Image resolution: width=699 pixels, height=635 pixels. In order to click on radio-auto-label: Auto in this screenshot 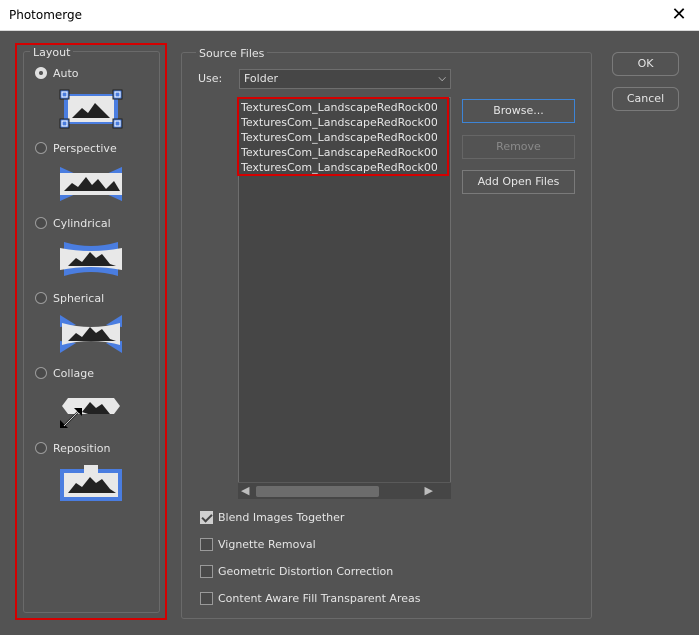, I will do `click(66, 73)`.